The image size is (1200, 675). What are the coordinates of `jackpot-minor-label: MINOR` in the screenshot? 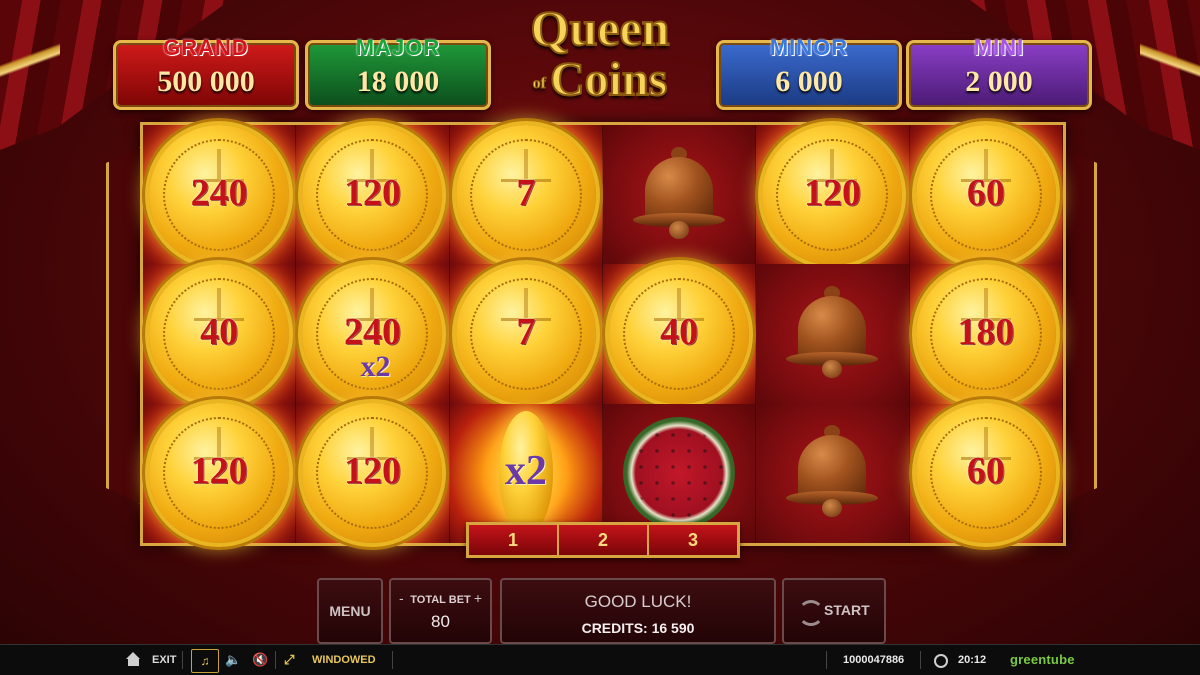 It's located at (809, 47).